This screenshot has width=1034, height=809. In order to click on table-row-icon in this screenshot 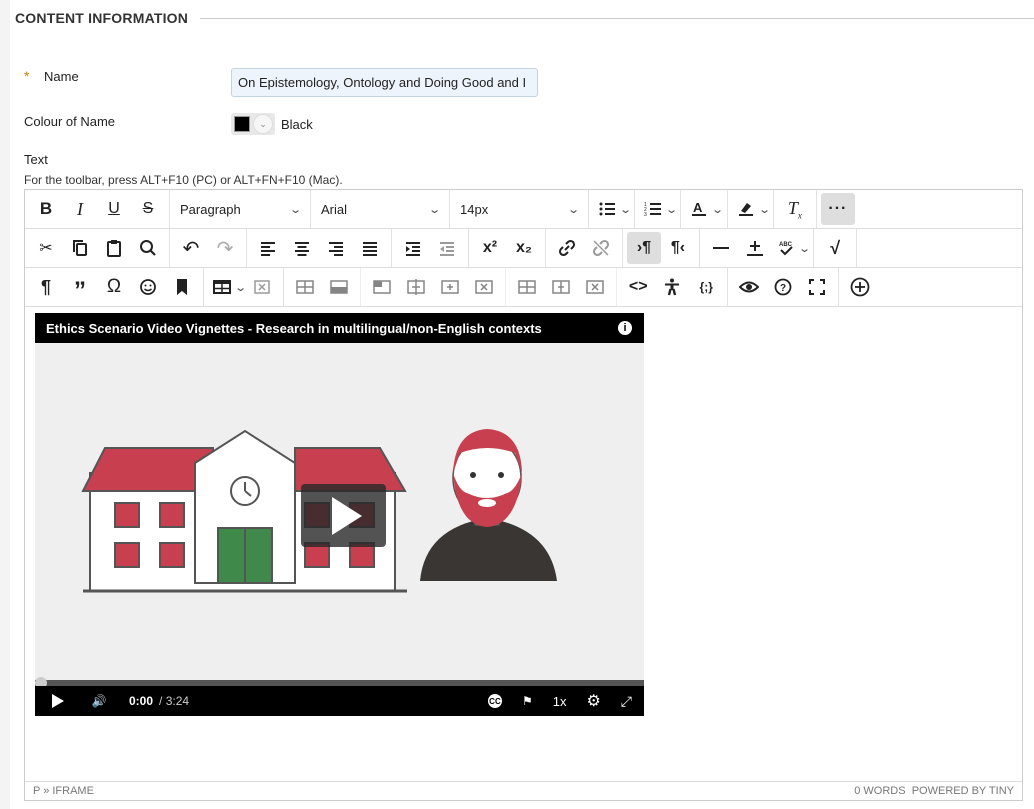, I will do `click(339, 287)`.